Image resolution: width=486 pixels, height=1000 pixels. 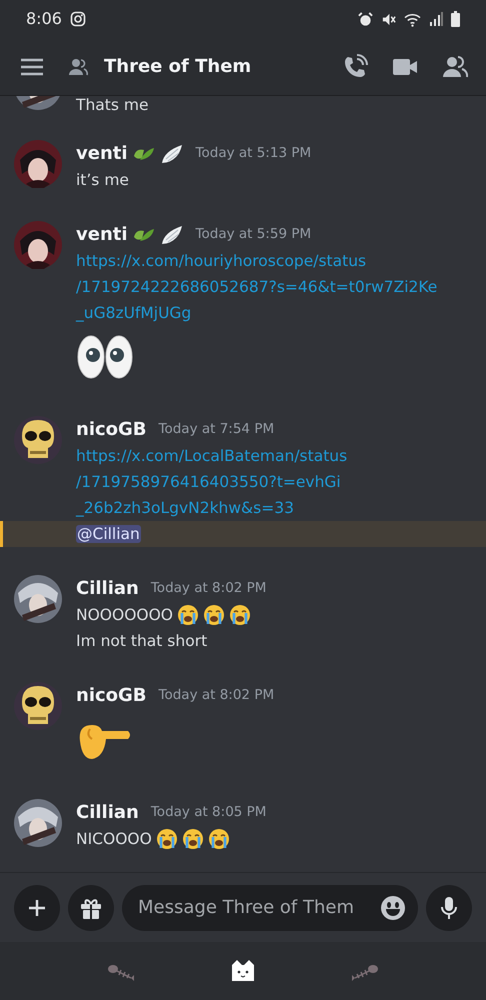 What do you see at coordinates (124, 615) in the screenshot?
I see `message-text: NOOOOOOO` at bounding box center [124, 615].